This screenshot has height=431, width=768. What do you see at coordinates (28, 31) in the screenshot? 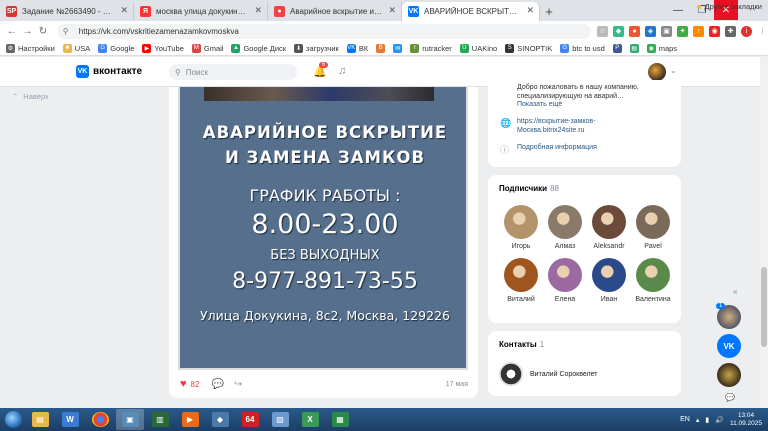
I see `forward-arrow-icon: →` at bounding box center [28, 31].